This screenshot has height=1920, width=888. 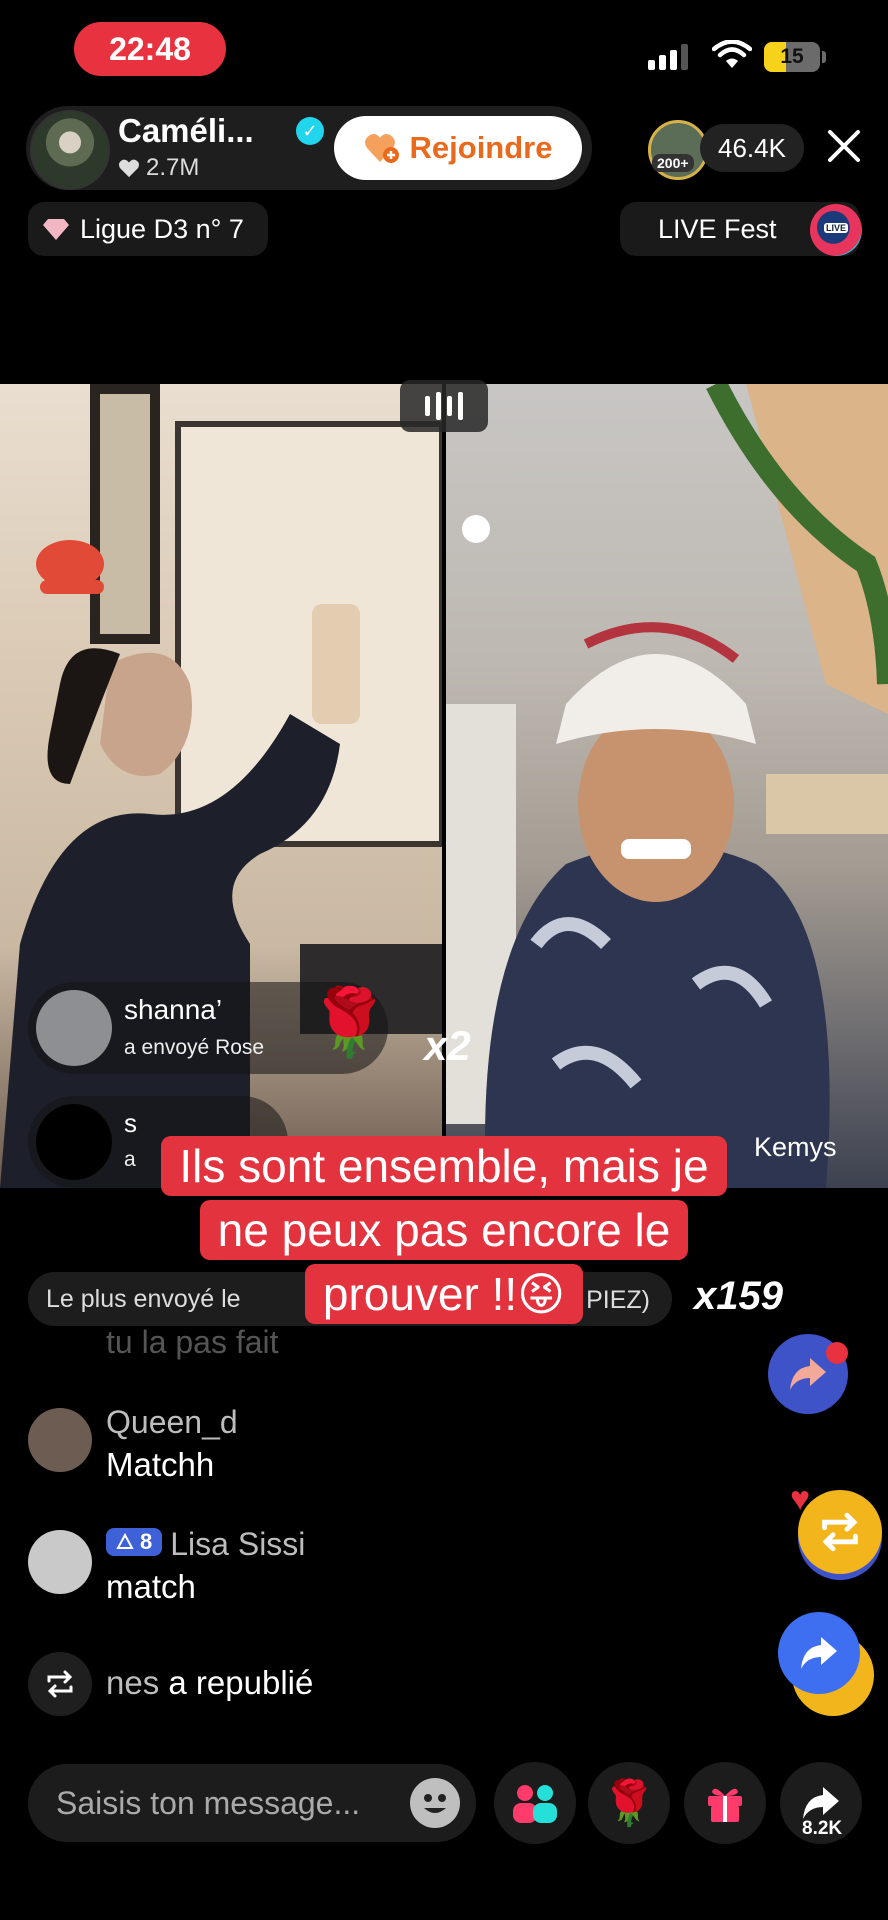 I want to click on gift-icon, so click(x=725, y=1805).